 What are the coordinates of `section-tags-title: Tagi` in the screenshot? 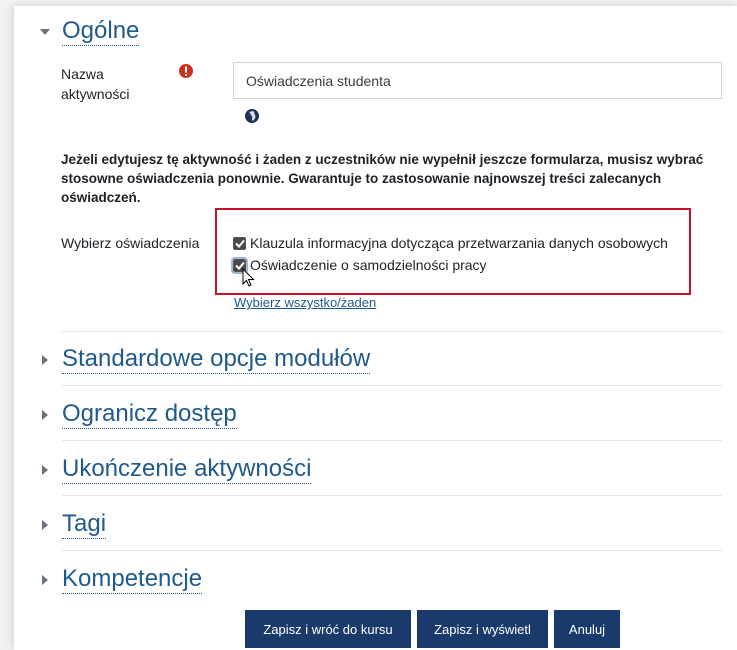 It's located at (84, 525).